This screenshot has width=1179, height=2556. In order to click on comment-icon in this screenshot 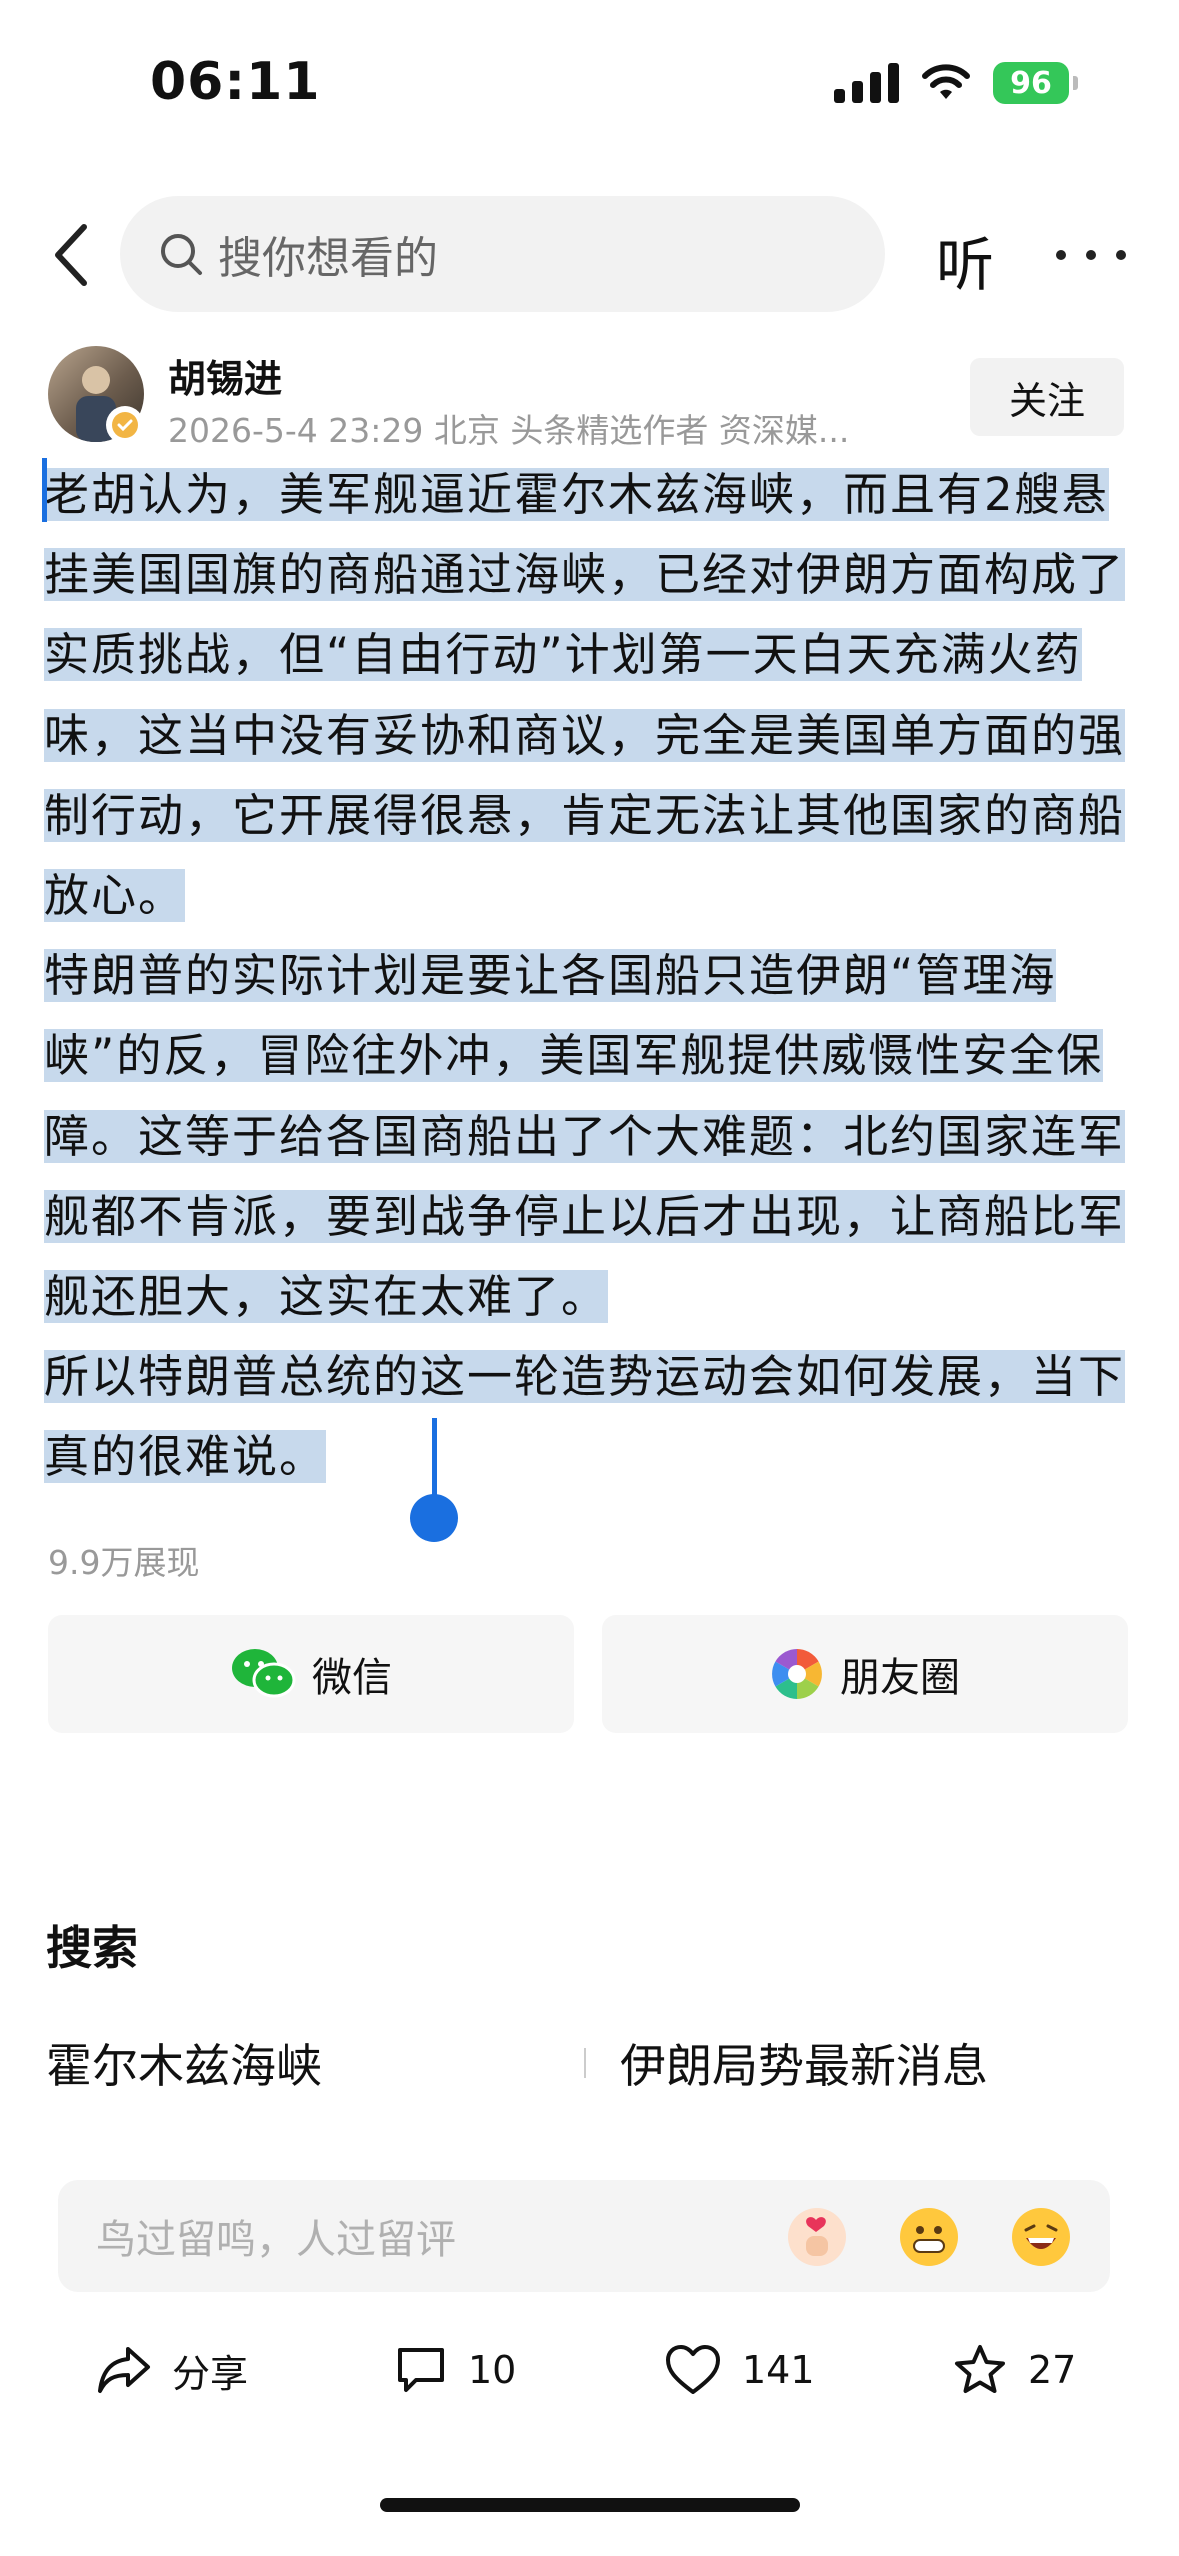, I will do `click(421, 2370)`.